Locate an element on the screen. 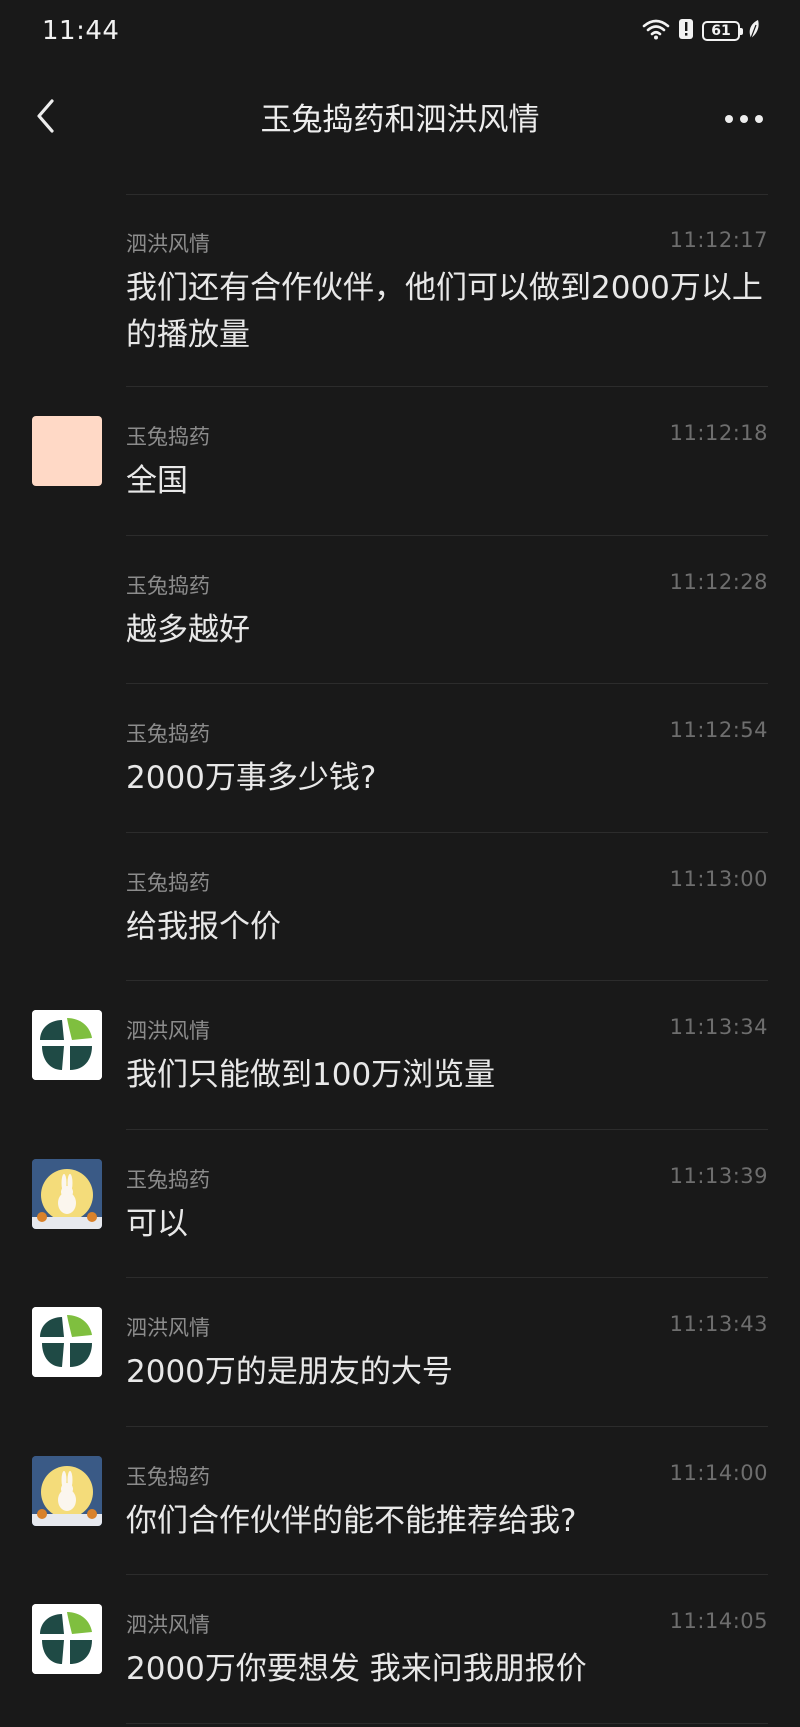 This screenshot has width=800, height=1727. battery-level: 61 is located at coordinates (721, 31).